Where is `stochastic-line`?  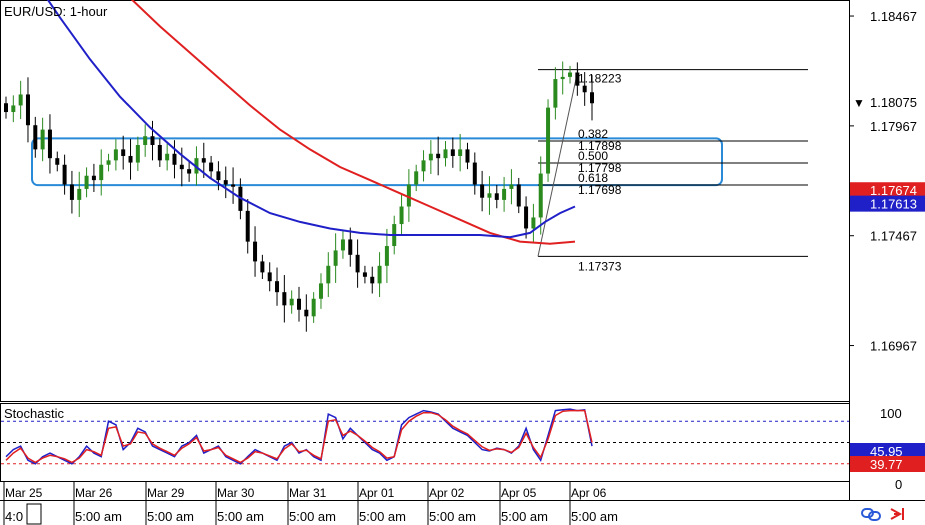
stochastic-line is located at coordinates (299, 436).